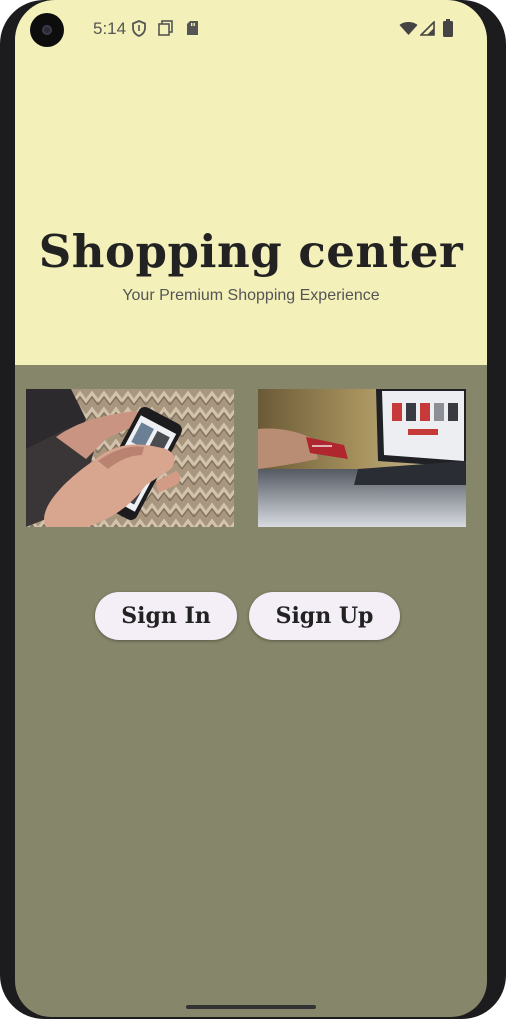  What do you see at coordinates (139, 31) in the screenshot?
I see `vpn-shield-icon` at bounding box center [139, 31].